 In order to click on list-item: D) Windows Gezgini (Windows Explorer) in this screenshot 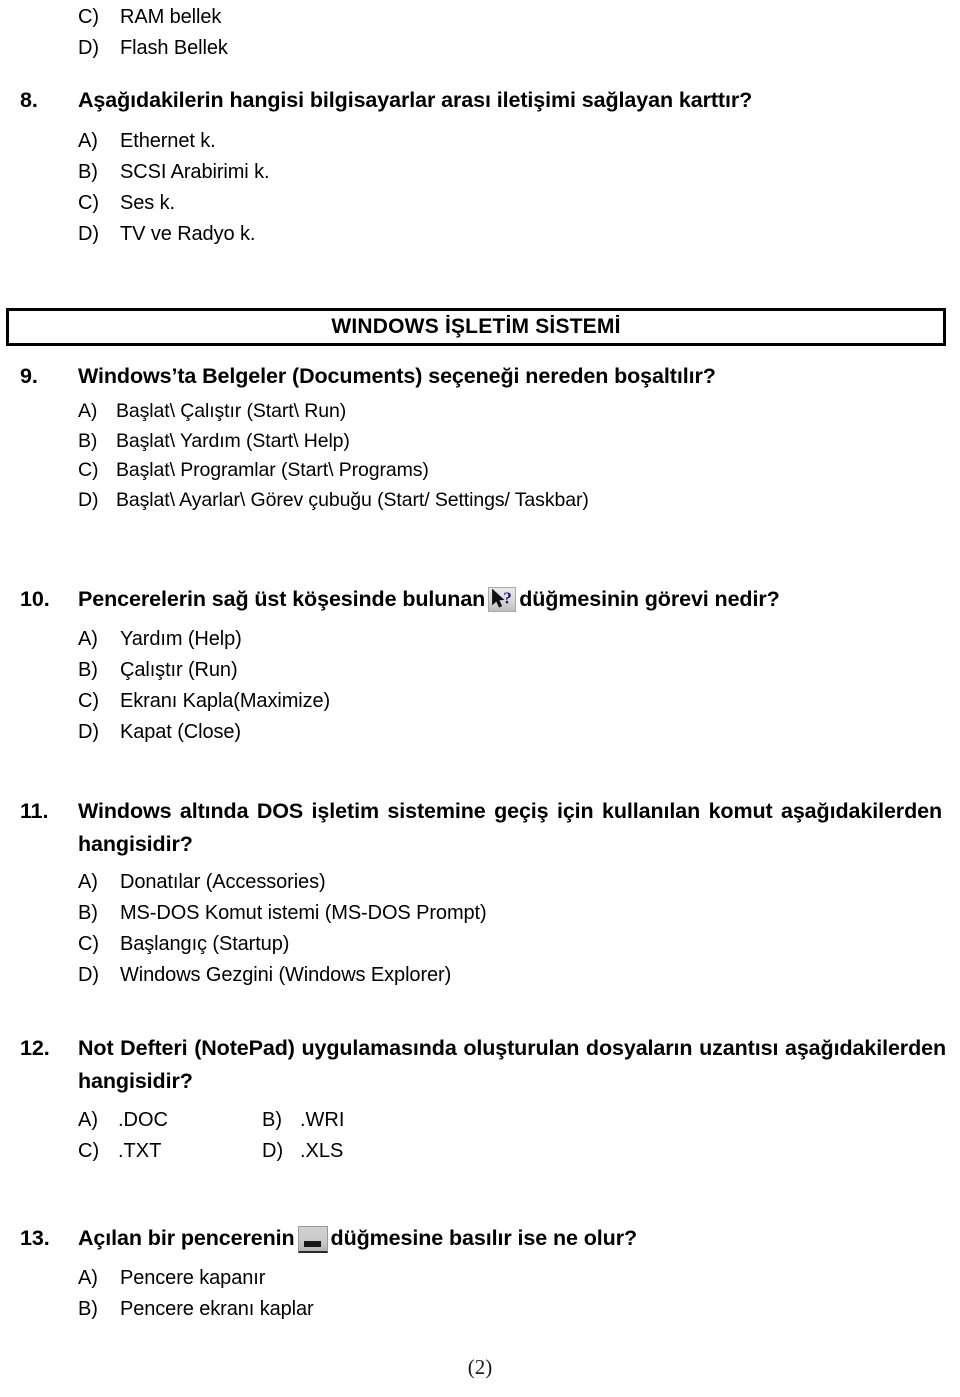, I will do `click(480, 975)`.